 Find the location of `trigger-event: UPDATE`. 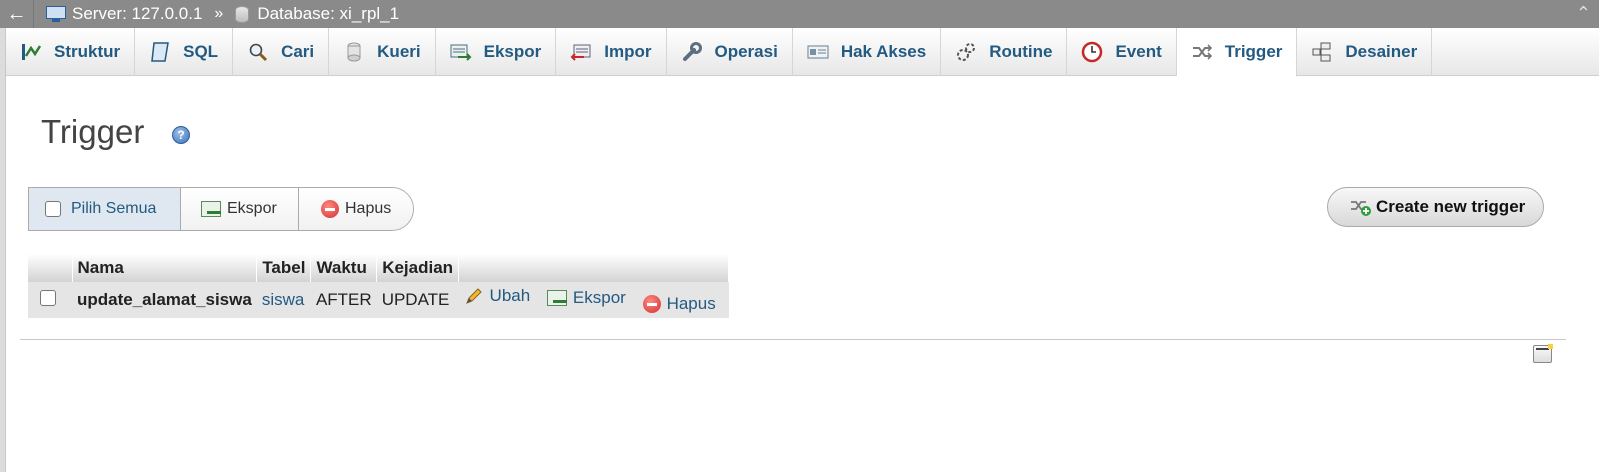

trigger-event: UPDATE is located at coordinates (417, 300).